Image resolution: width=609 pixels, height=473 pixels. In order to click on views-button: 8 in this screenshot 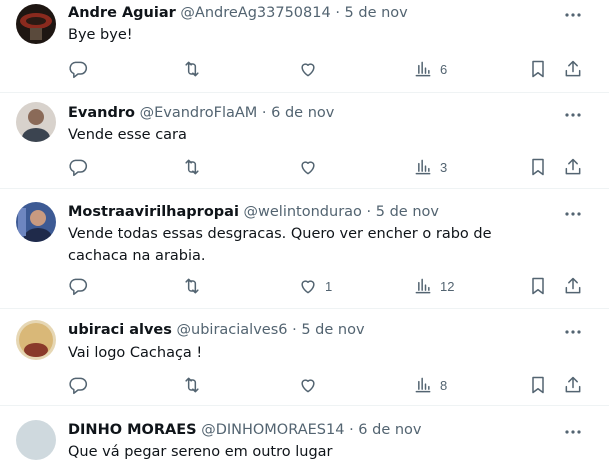, I will do `click(430, 385)`.